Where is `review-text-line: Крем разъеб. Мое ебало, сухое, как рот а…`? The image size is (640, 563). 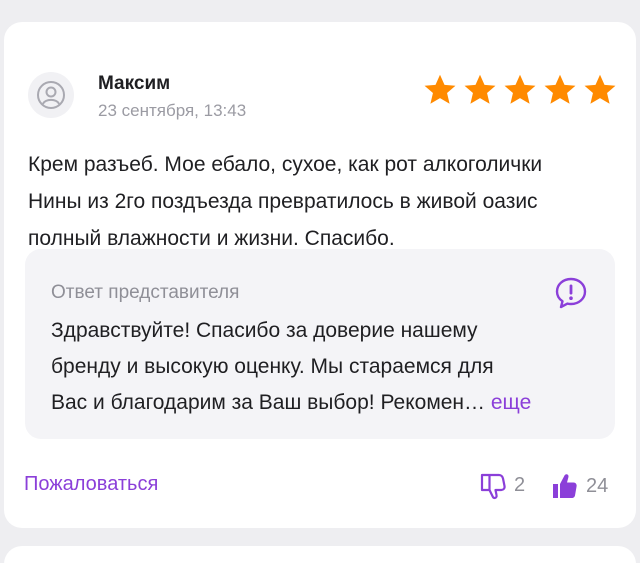 review-text-line: Крем разъеб. Мое ебало, сухое, как рот а… is located at coordinates (285, 164).